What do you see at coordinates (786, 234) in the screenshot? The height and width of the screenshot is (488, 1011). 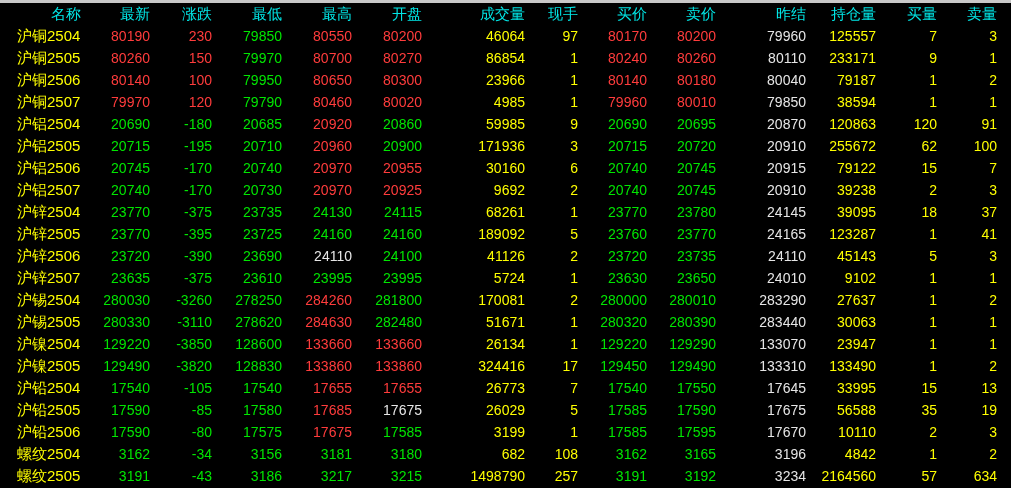 I see `table-cell-text: 24165` at bounding box center [786, 234].